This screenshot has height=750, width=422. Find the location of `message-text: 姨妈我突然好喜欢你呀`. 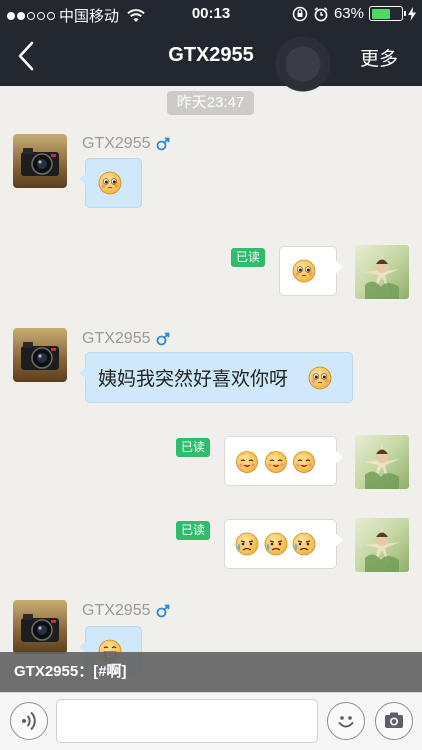

message-text: 姨妈我突然好喜欢你呀 is located at coordinates (193, 379).